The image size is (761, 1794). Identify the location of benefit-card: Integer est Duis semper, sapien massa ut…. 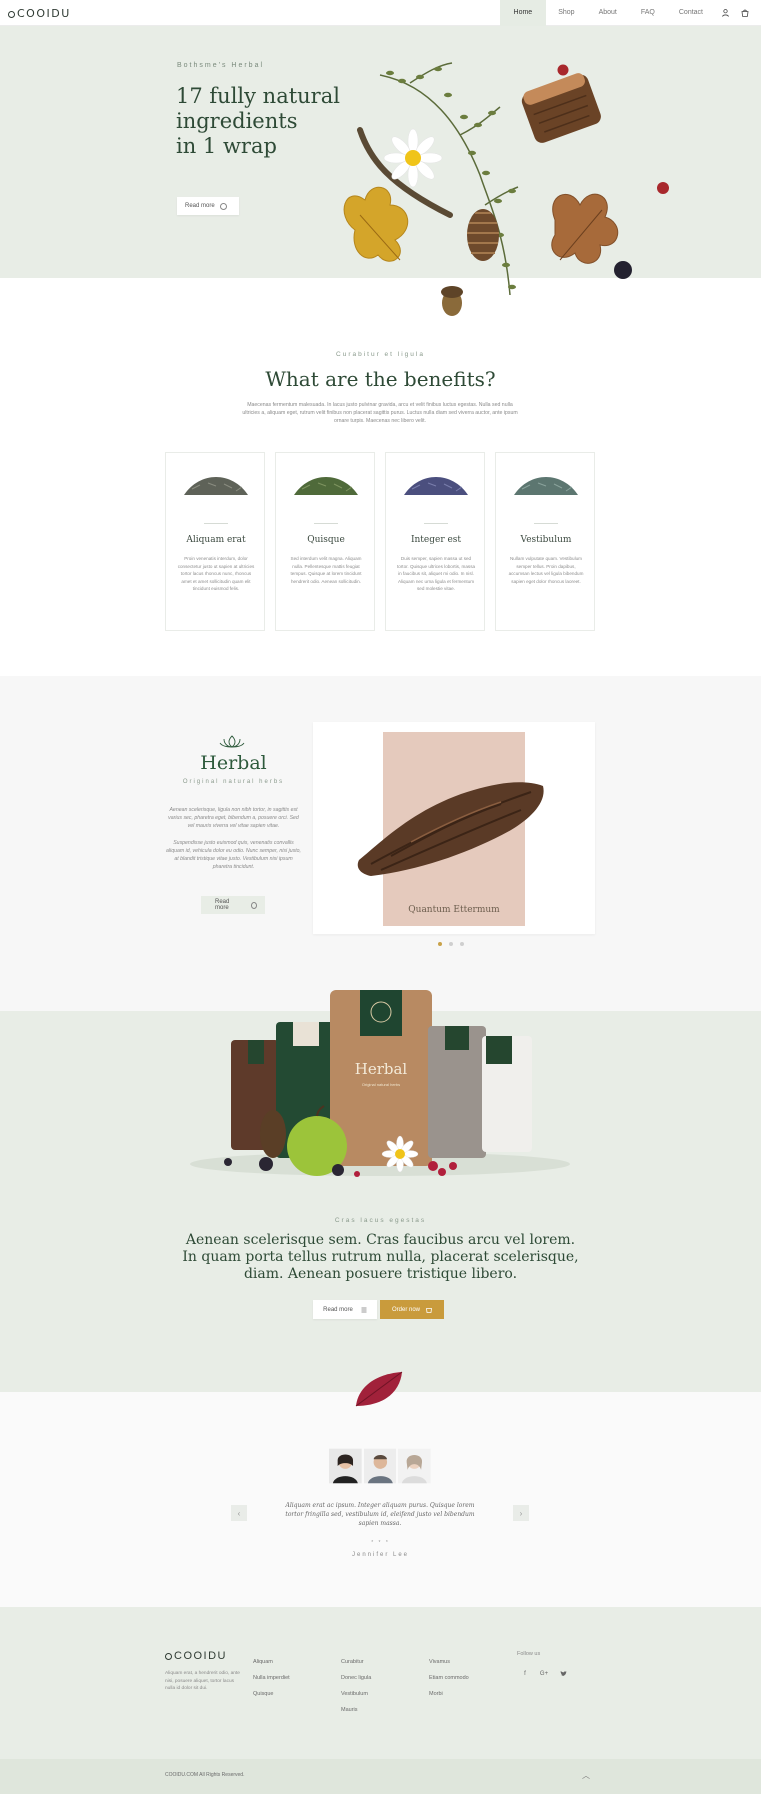
(435, 541).